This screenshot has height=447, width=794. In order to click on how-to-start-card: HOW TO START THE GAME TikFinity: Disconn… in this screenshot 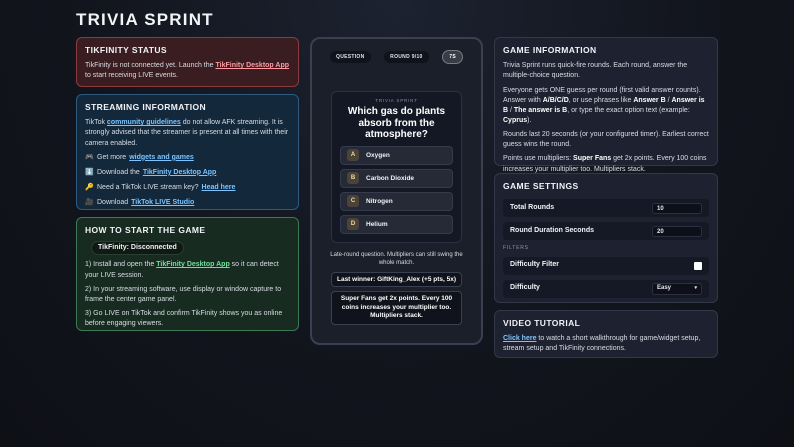, I will do `click(187, 274)`.